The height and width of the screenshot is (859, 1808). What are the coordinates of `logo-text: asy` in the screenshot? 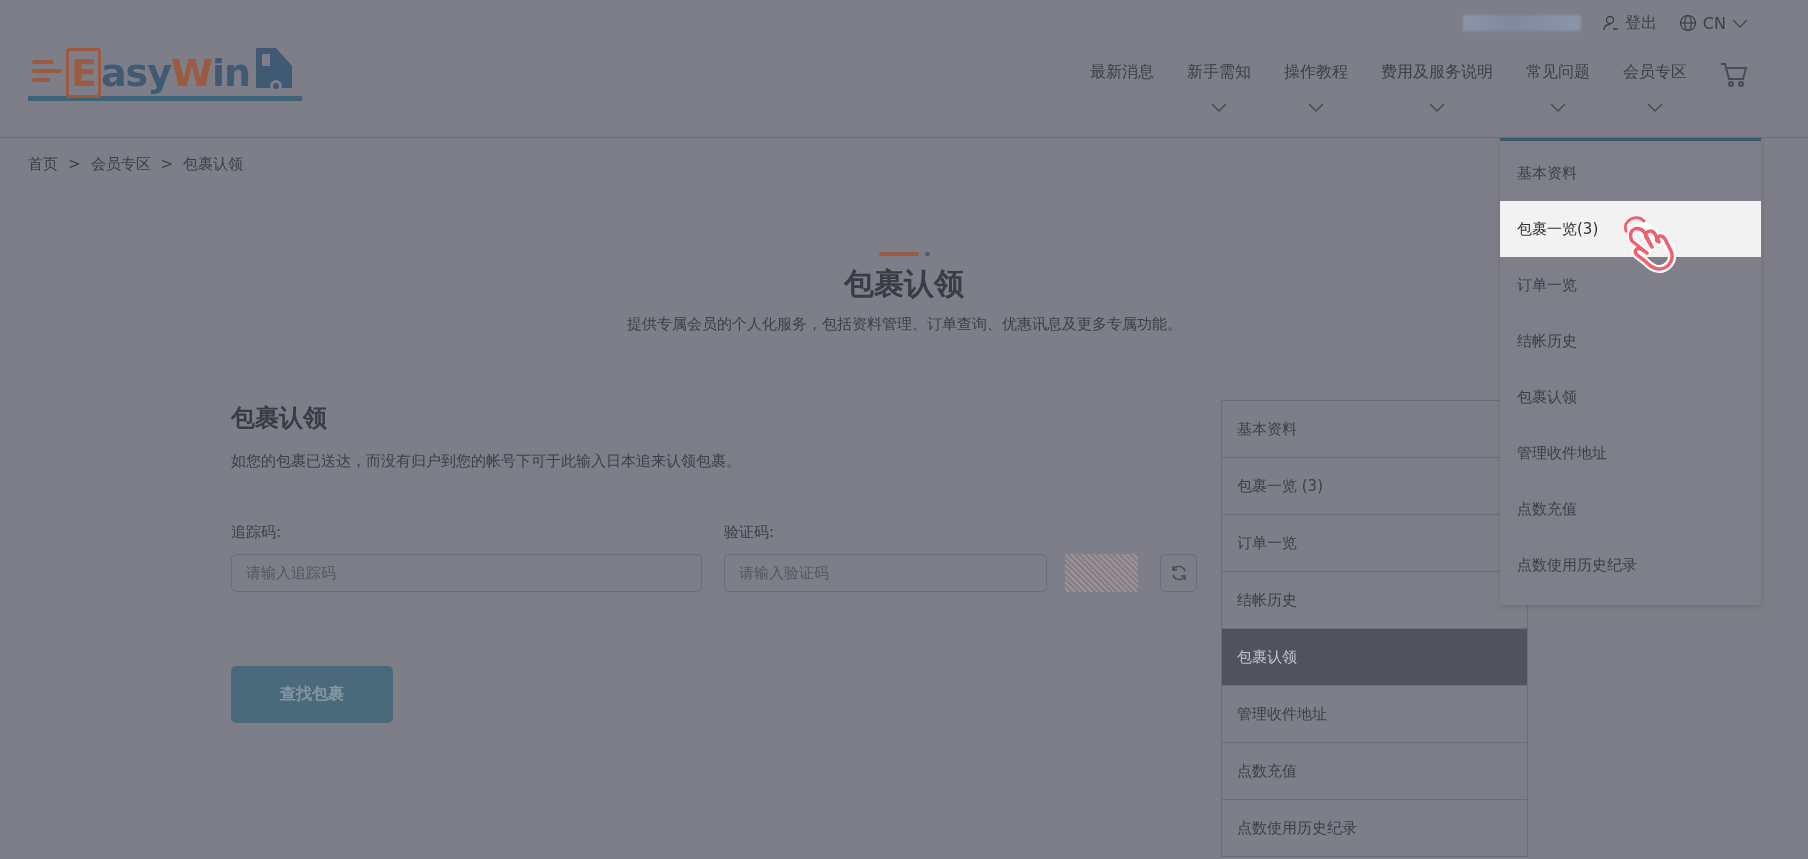 It's located at (135, 73).